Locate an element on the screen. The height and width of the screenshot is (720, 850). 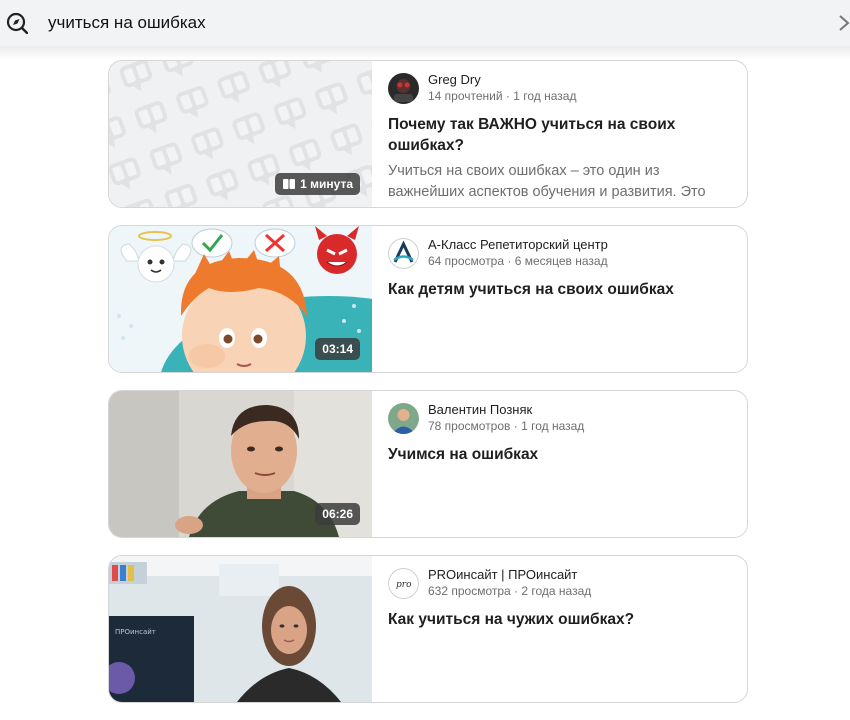
duration-badge: 03:14 is located at coordinates (337, 349).